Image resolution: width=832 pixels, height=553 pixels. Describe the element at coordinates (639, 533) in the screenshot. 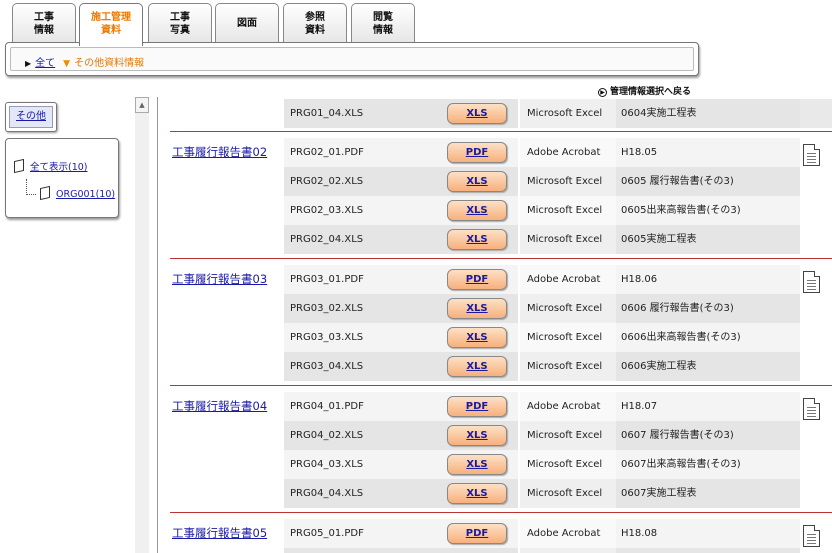

I see `file-description: H18.08` at that location.